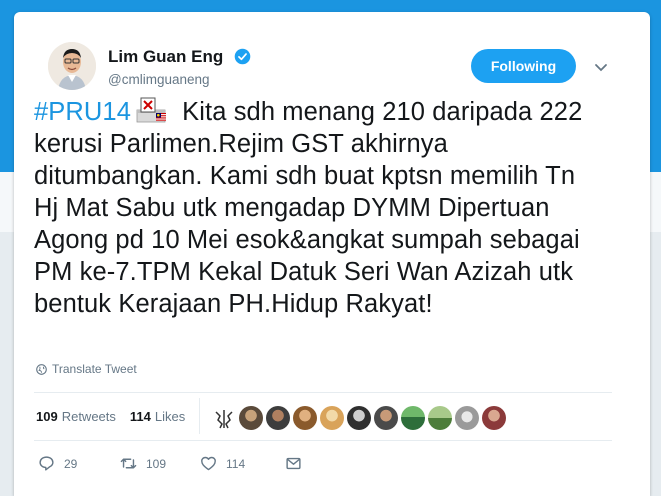 The image size is (661, 496). Describe the element at coordinates (128, 463) in the screenshot. I see `retweet-icon` at that location.